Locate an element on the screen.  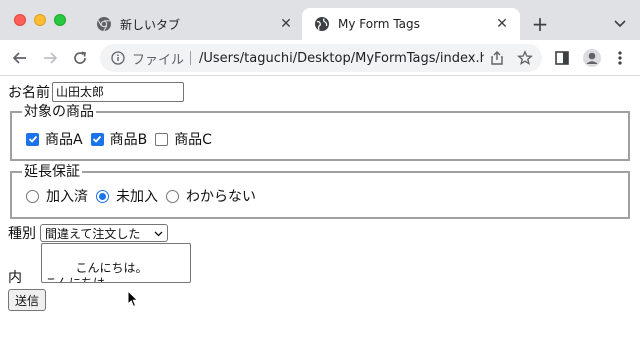
kind-row: 種別 間違えて注文した is located at coordinates (88, 233).